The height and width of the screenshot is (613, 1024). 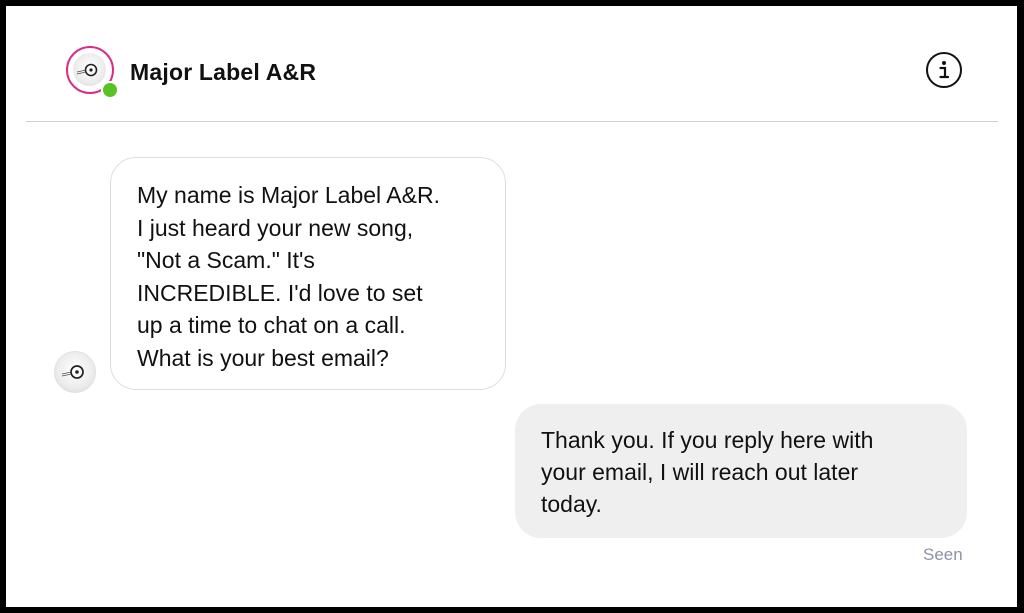 What do you see at coordinates (943, 554) in the screenshot?
I see `seen-receipt: Seen` at bounding box center [943, 554].